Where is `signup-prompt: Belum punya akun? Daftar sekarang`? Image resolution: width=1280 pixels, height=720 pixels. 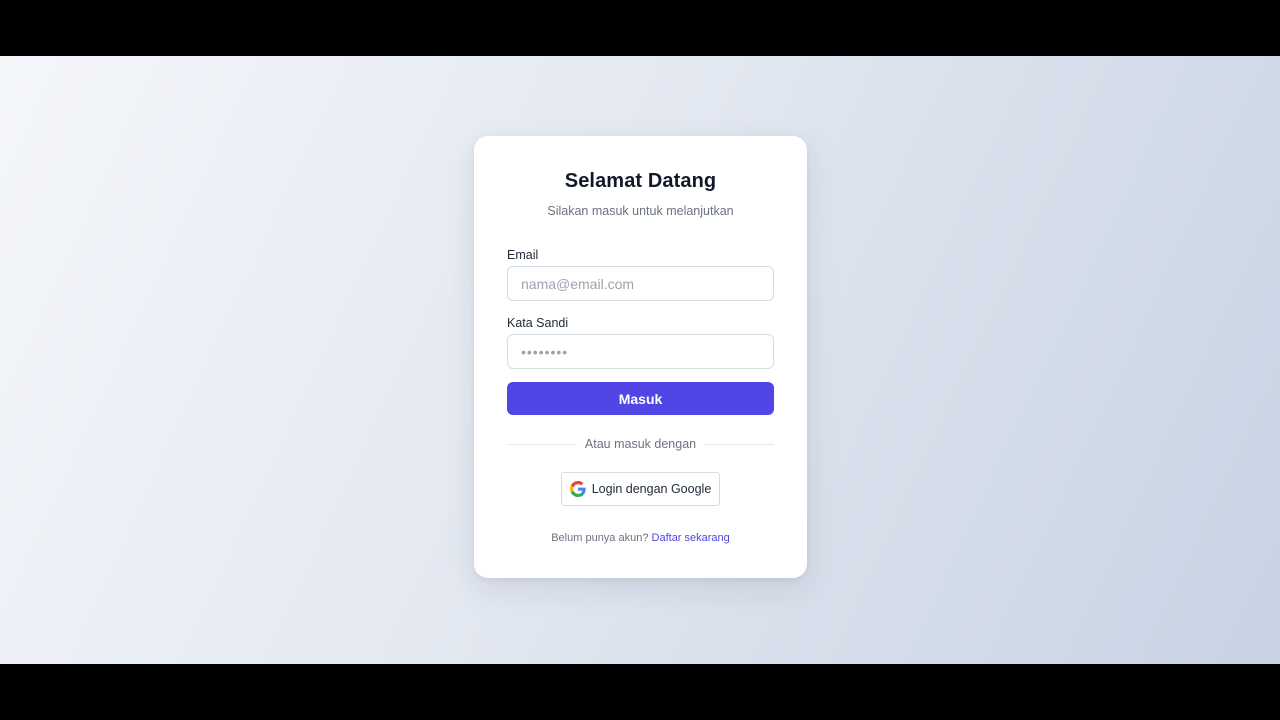
signup-prompt: Belum punya akun? Daftar sekarang is located at coordinates (640, 538).